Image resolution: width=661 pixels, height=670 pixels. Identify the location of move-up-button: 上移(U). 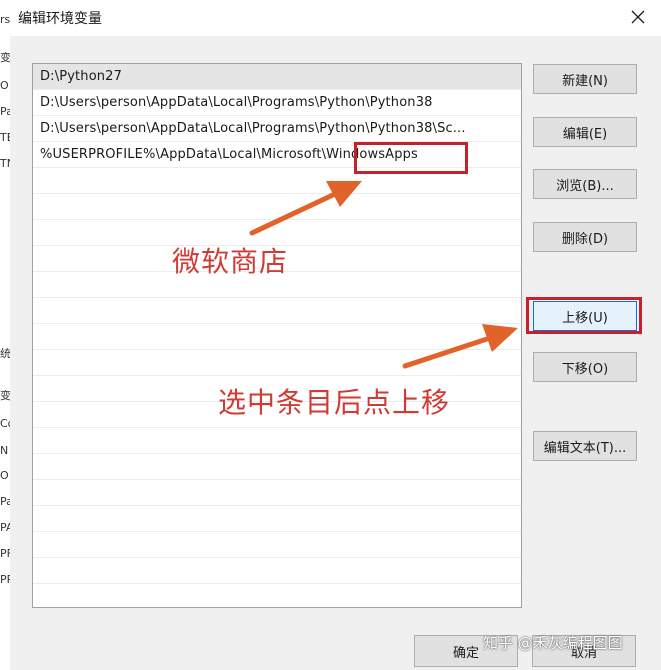
(585, 316).